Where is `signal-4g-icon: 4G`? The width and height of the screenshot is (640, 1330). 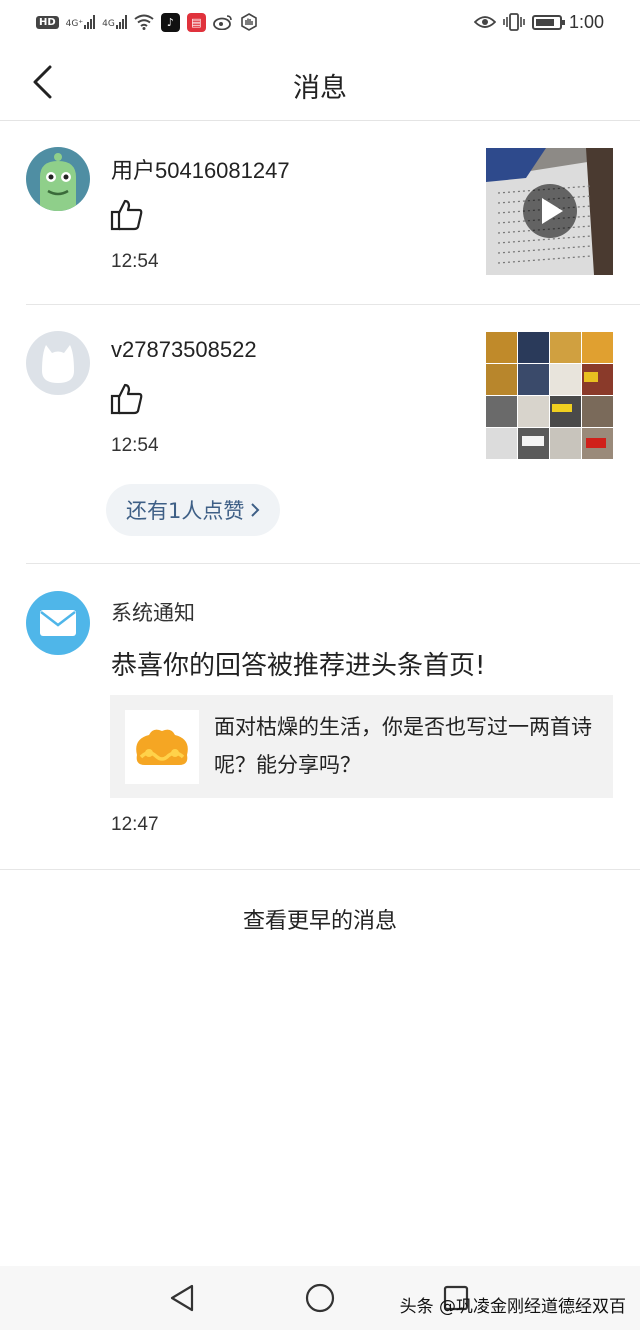 signal-4g-icon: 4G is located at coordinates (114, 22).